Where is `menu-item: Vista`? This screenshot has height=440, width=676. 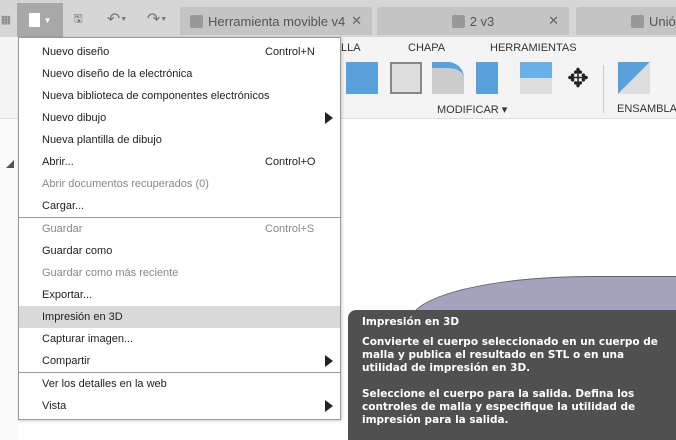 menu-item: Vista is located at coordinates (179, 406).